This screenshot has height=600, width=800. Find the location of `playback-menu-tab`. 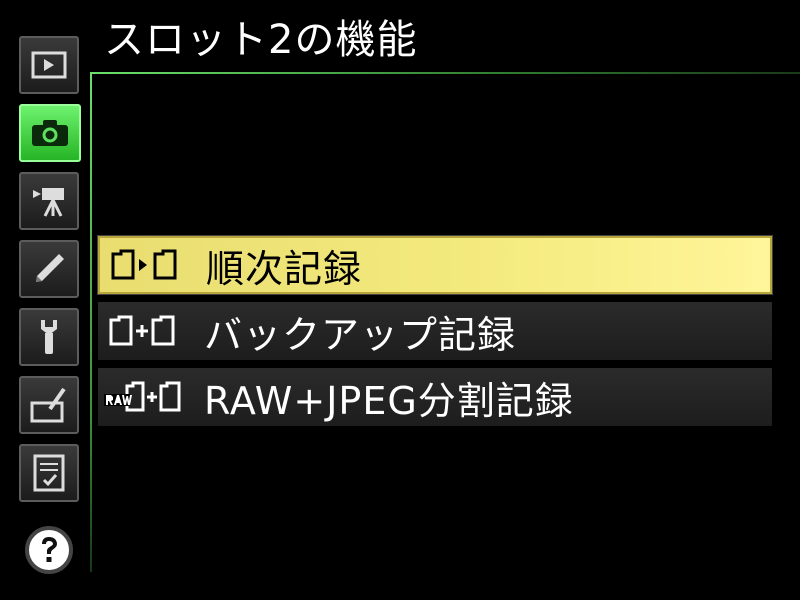

playback-menu-tab is located at coordinates (49, 65).